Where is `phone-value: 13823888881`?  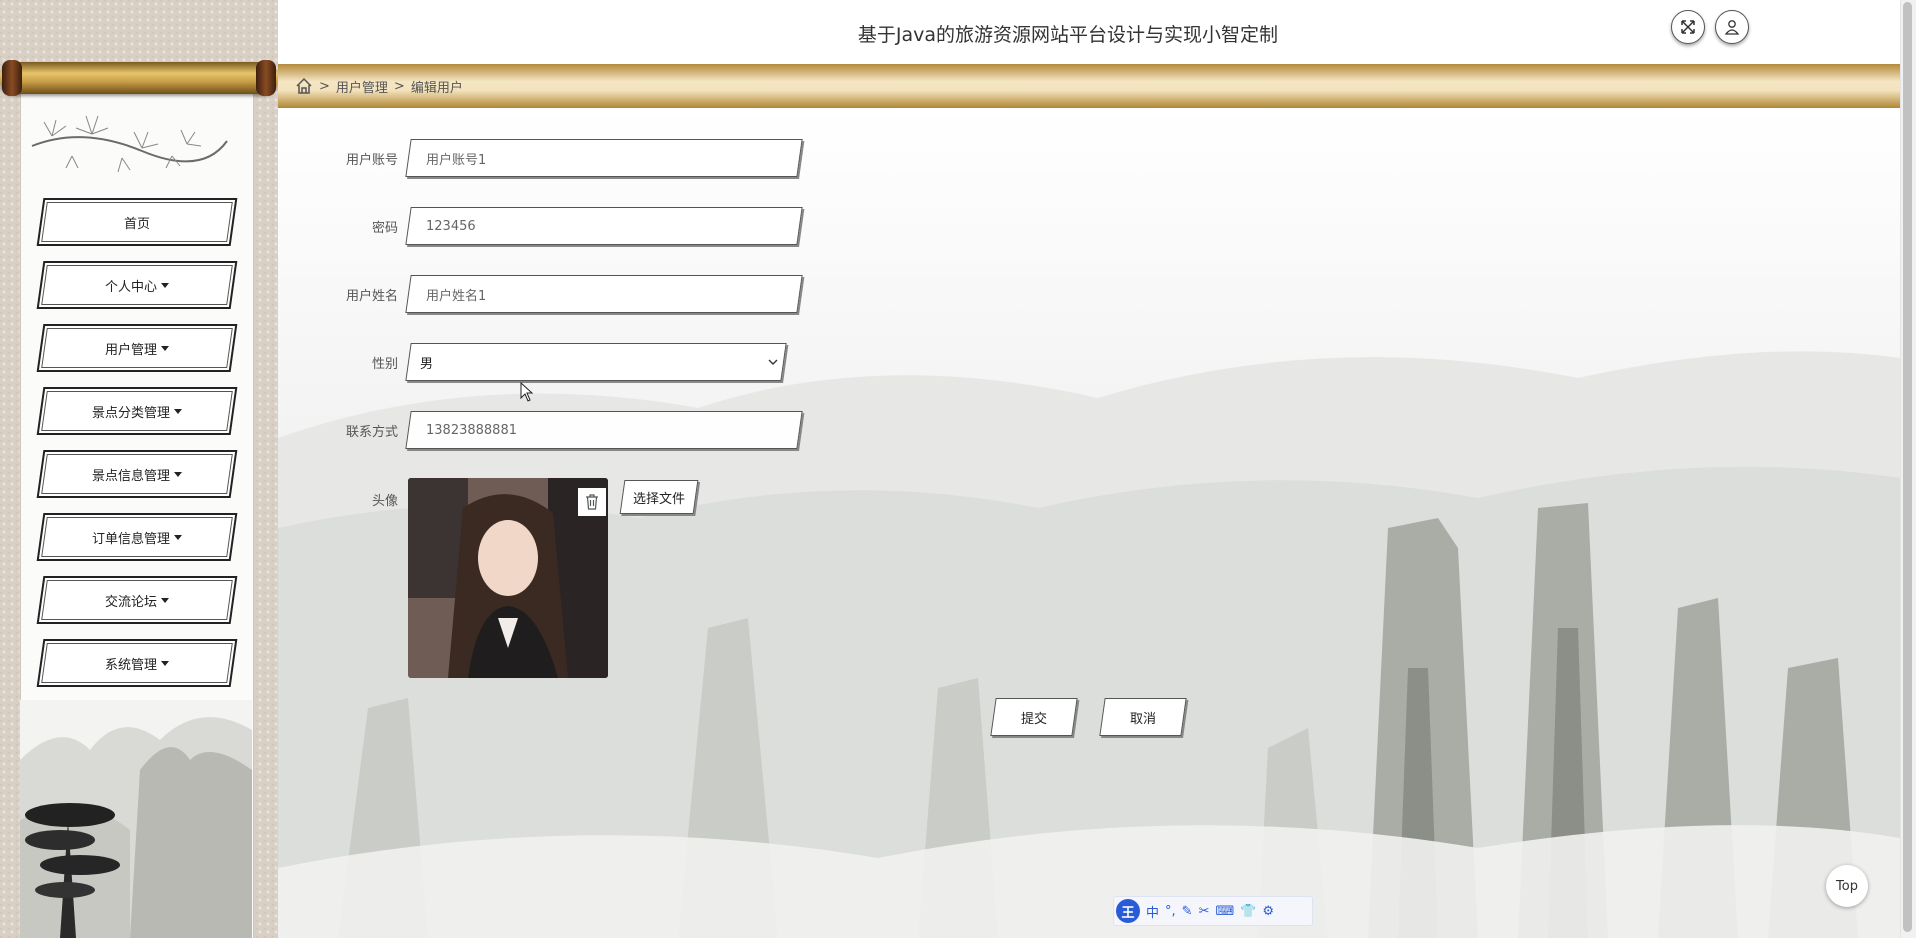
phone-value: 13823888881 is located at coordinates (471, 430).